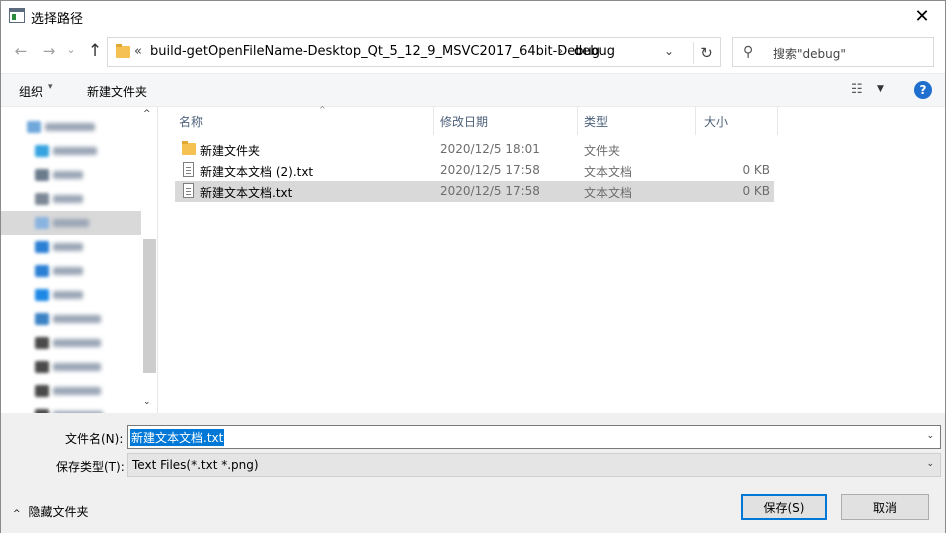 The image size is (946, 533). Describe the element at coordinates (94, 439) in the screenshot. I see `filename-label: 文件名(N):` at that location.